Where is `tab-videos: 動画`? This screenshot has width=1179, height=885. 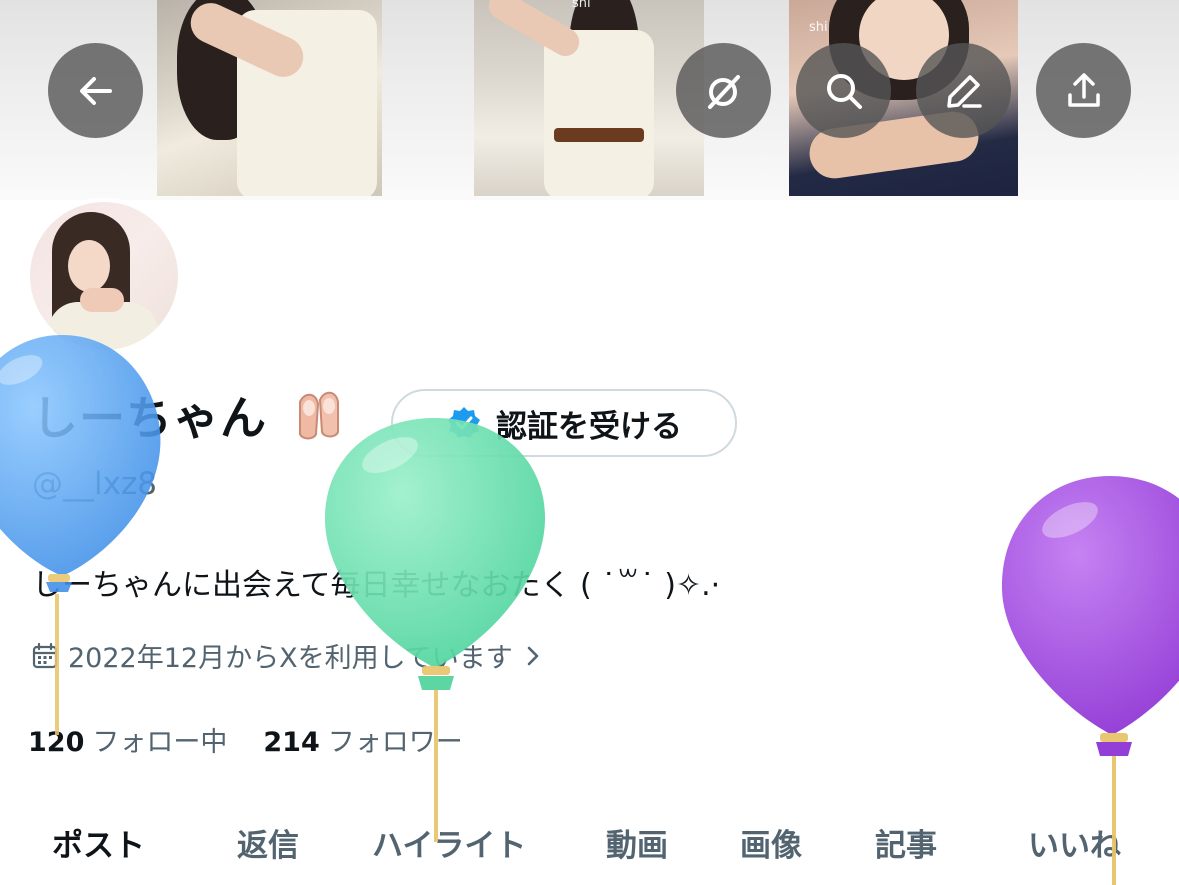 tab-videos: 動画 is located at coordinates (637, 842).